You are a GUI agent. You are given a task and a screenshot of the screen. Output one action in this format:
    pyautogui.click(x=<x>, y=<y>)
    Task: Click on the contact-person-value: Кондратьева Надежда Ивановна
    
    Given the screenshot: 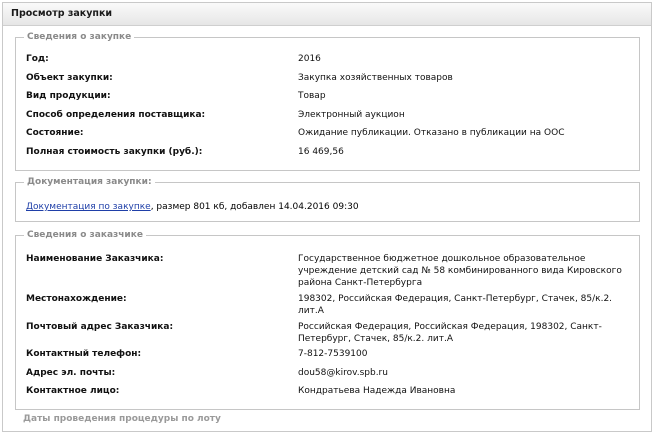 What is the action you would take?
    pyautogui.click(x=377, y=391)
    